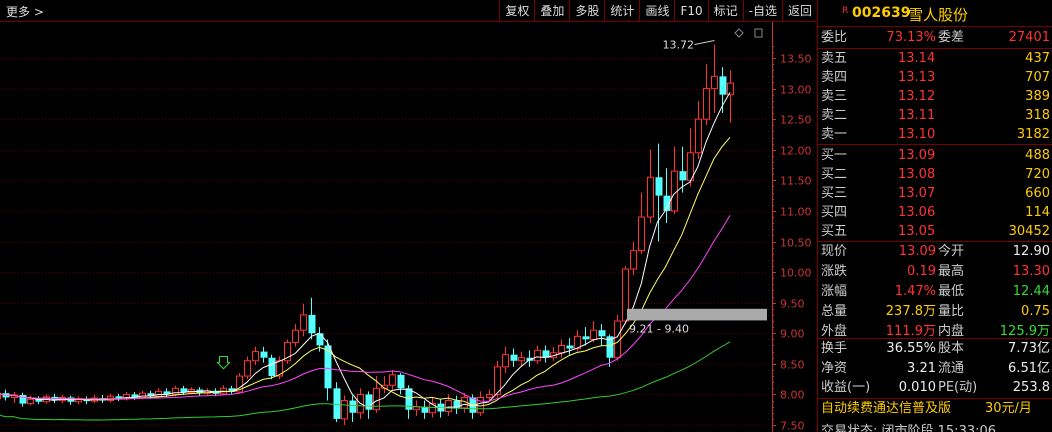  Describe the element at coordinates (586, 11) in the screenshot. I see `multi-stock-button: 多股` at that location.